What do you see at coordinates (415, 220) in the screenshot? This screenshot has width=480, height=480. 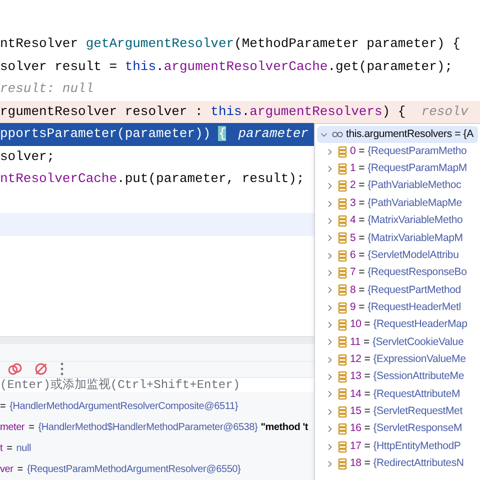 I see `item-value: {MatrixVariableMetho` at bounding box center [415, 220].